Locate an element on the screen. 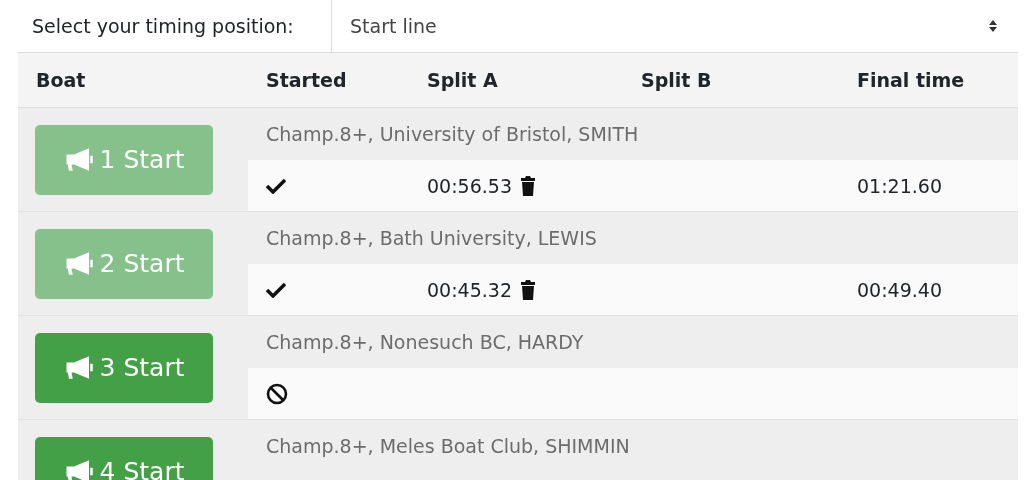 The height and width of the screenshot is (480, 1024). column-header: Boat is located at coordinates (61, 80).